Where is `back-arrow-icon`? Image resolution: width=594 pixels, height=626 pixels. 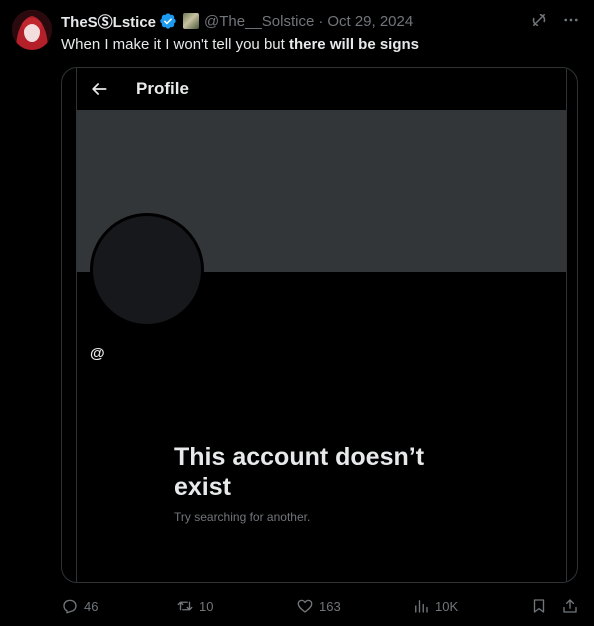 back-arrow-icon is located at coordinates (99, 89).